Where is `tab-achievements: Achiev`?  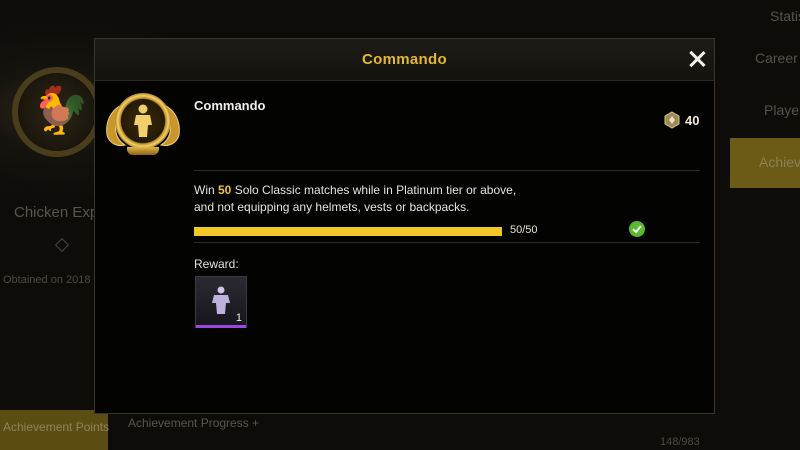
tab-achievements: Achiev is located at coordinates (765, 163).